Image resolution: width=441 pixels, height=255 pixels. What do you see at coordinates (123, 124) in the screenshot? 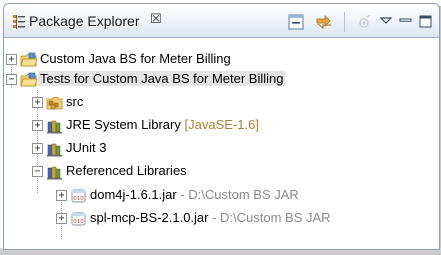
I see `tree-item-label: JRE System Library` at bounding box center [123, 124].